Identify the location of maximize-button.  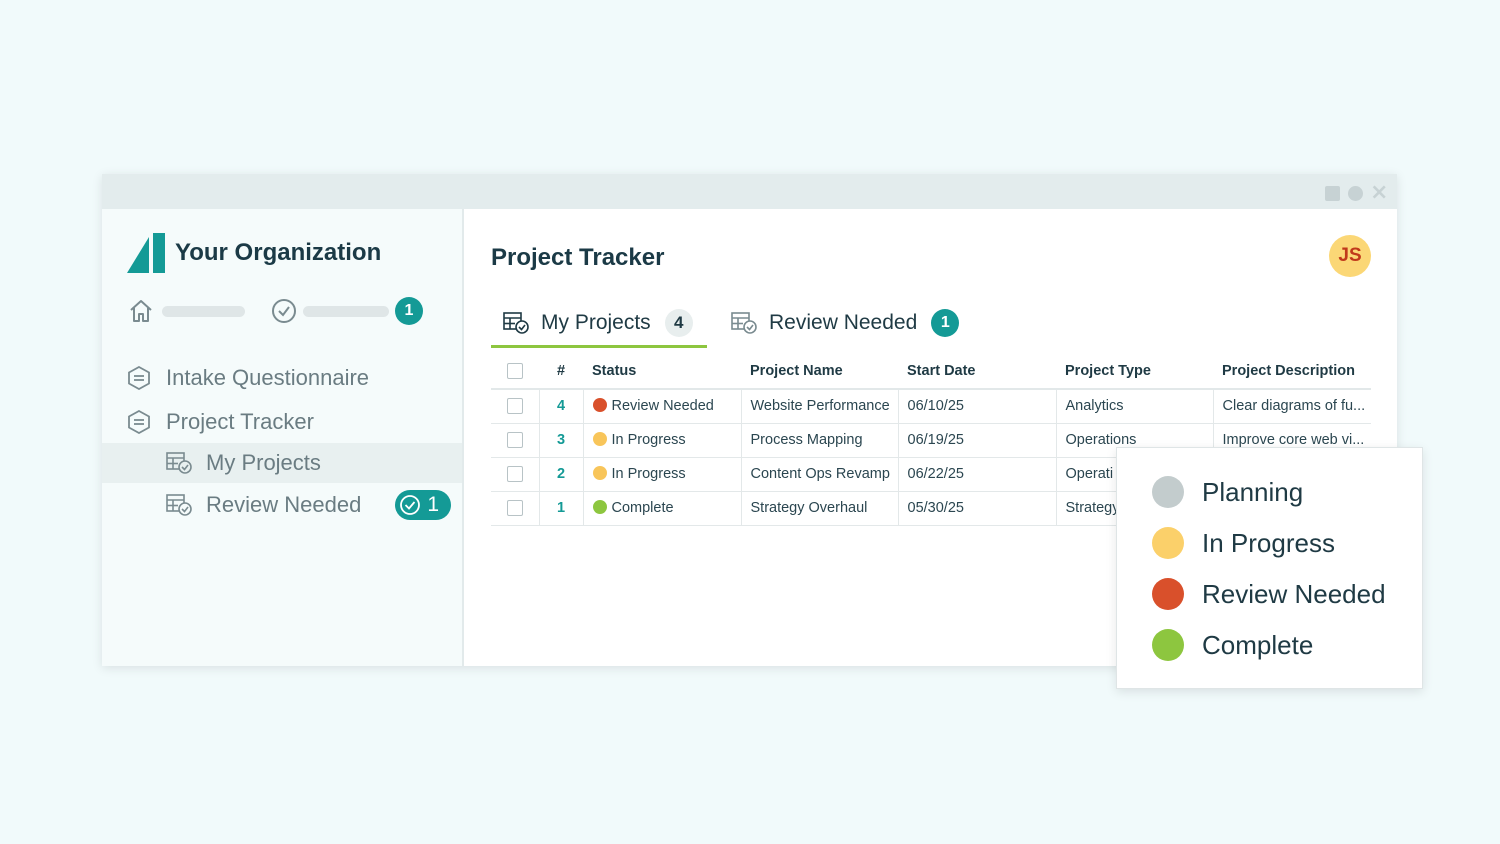
(1355, 193).